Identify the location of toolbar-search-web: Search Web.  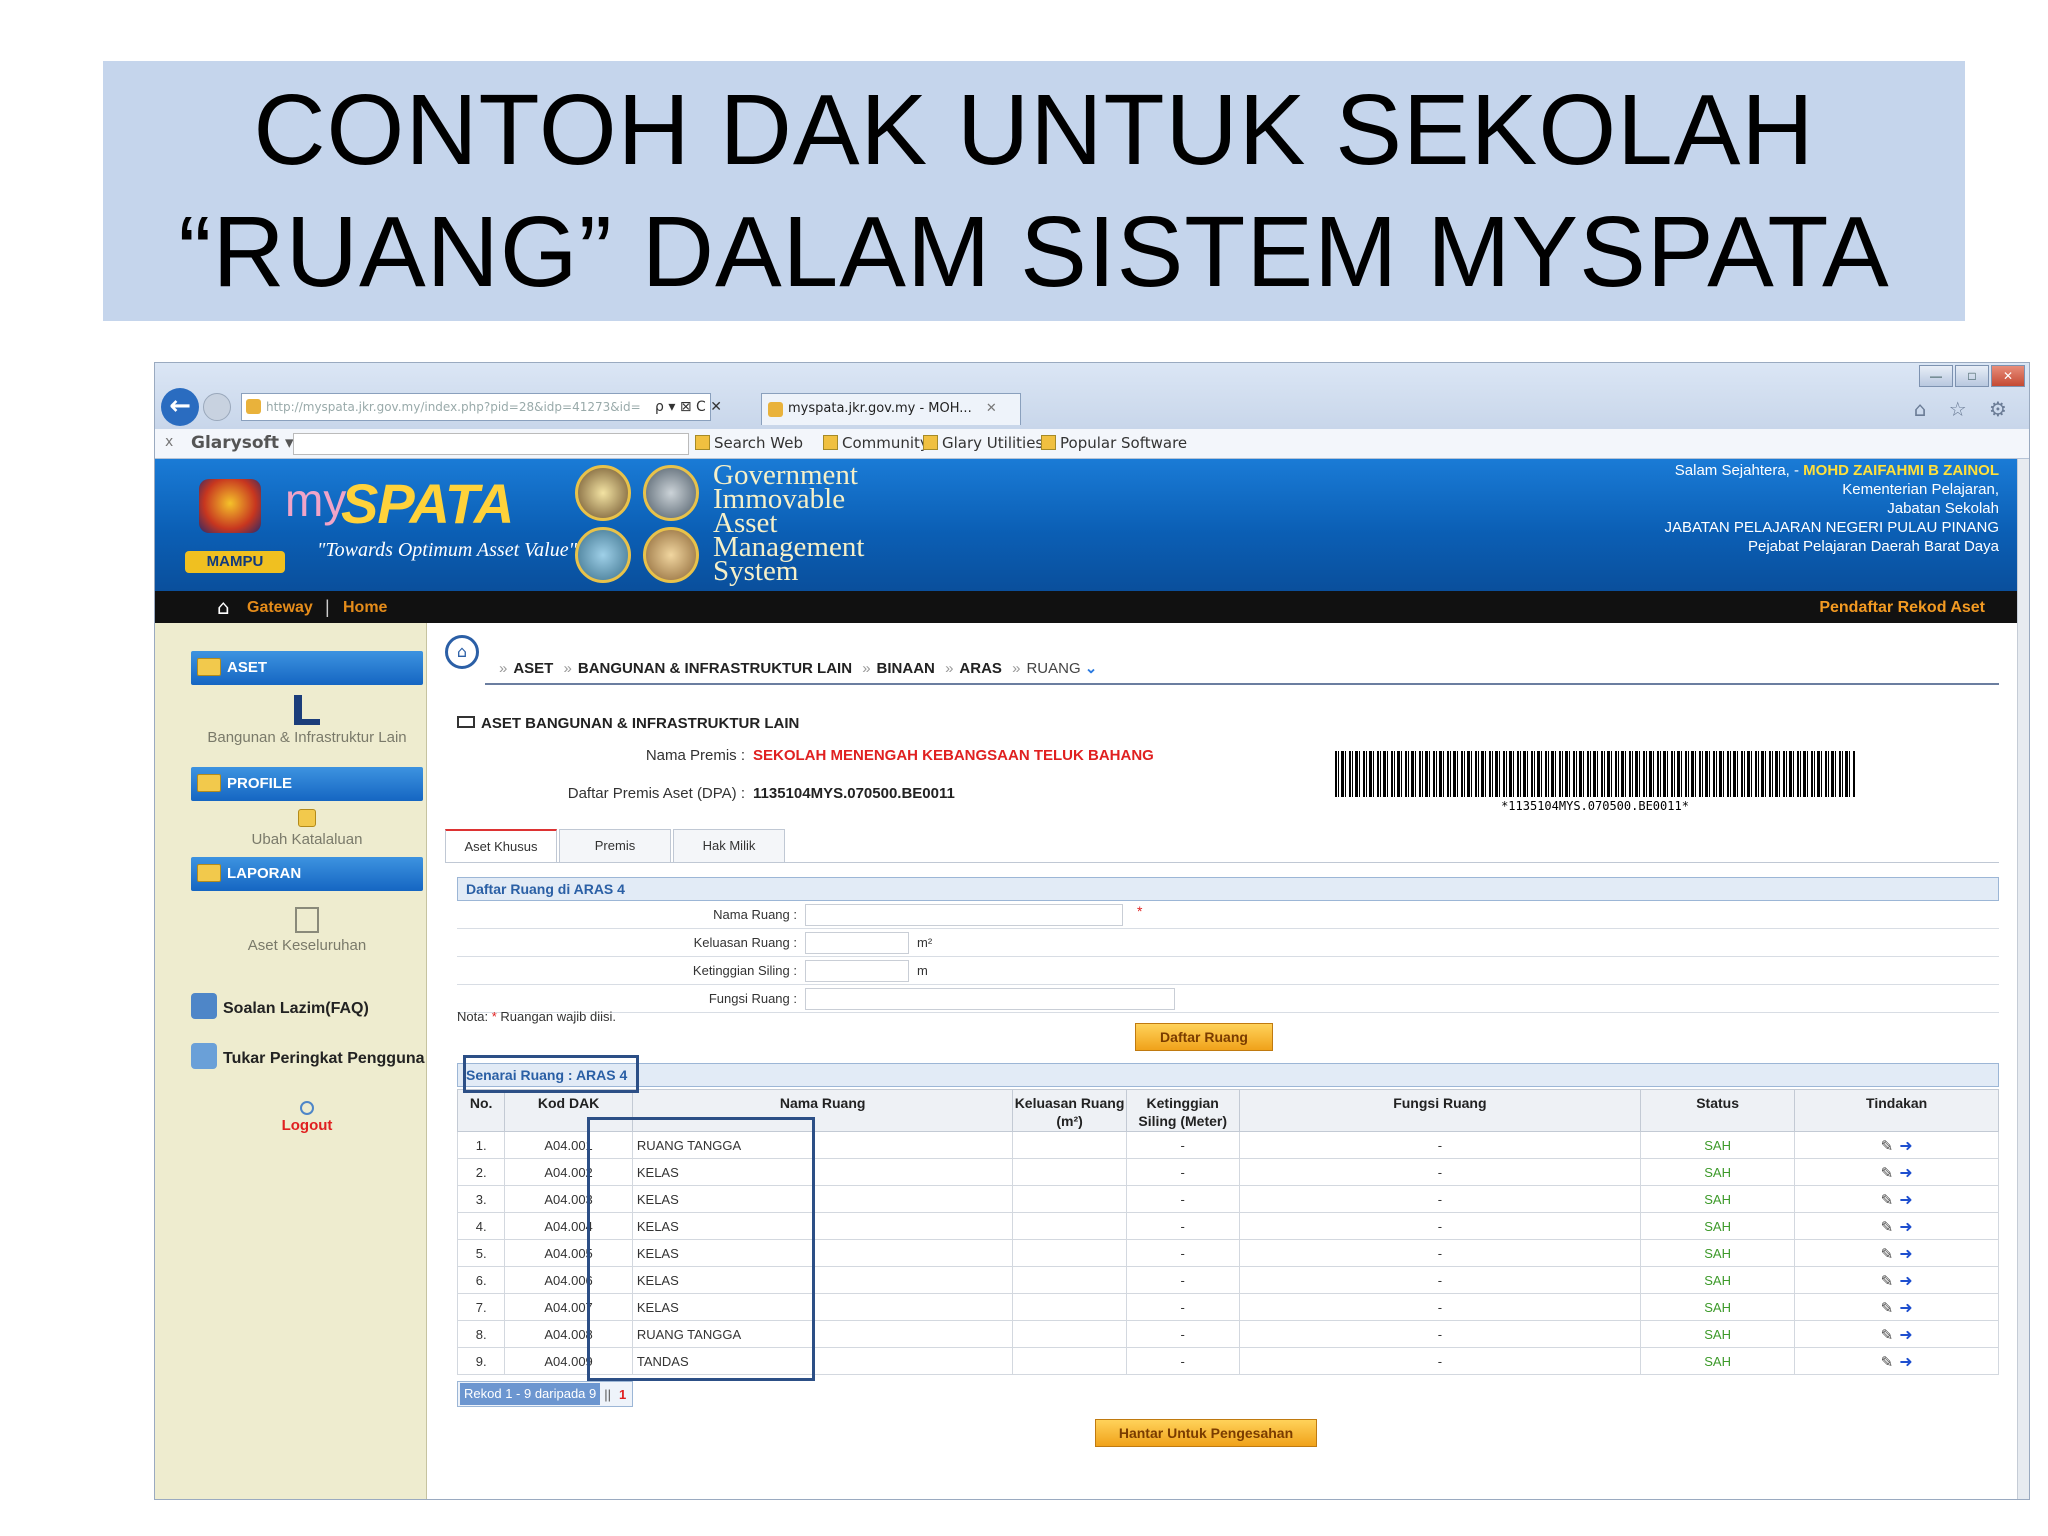
(749, 443).